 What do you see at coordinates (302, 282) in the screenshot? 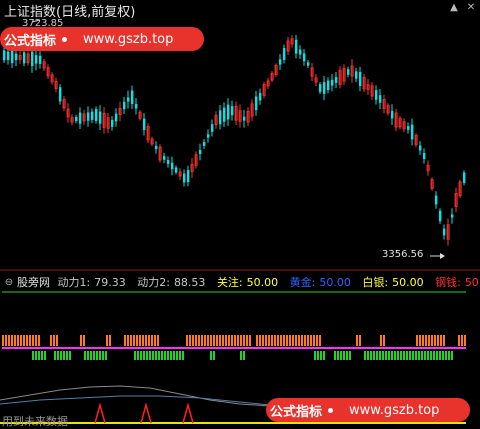
I see `indicator-label: 黄金:` at bounding box center [302, 282].